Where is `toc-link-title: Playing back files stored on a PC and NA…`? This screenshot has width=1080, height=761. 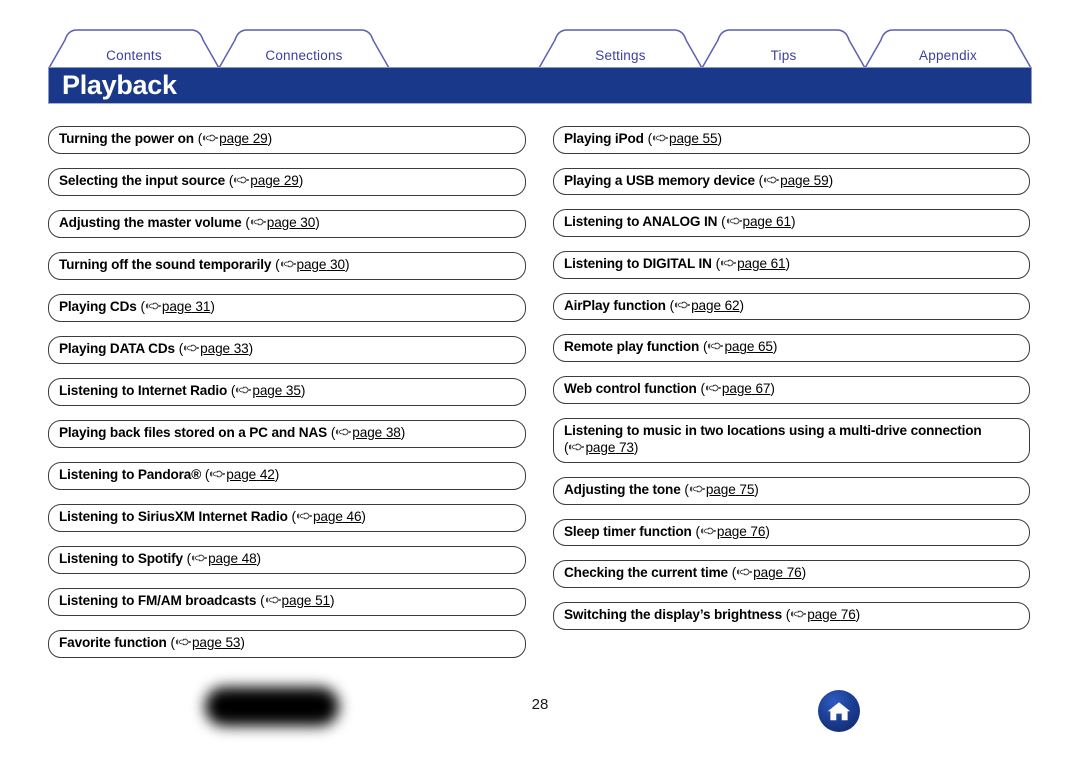 toc-link-title: Playing back files stored on a PC and NA… is located at coordinates (193, 432).